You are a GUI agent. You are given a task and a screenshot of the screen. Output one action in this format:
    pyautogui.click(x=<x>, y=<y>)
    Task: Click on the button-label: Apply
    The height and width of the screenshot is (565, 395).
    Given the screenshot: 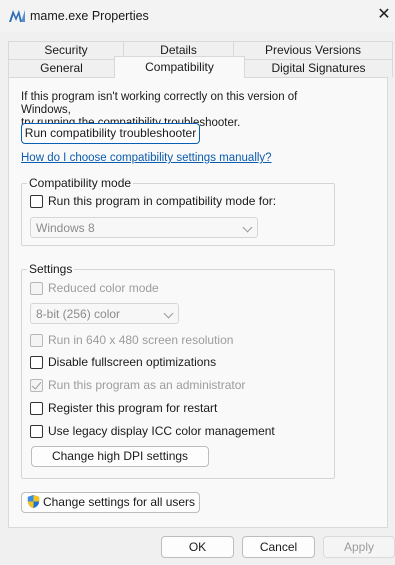 What is the action you would take?
    pyautogui.click(x=359, y=547)
    